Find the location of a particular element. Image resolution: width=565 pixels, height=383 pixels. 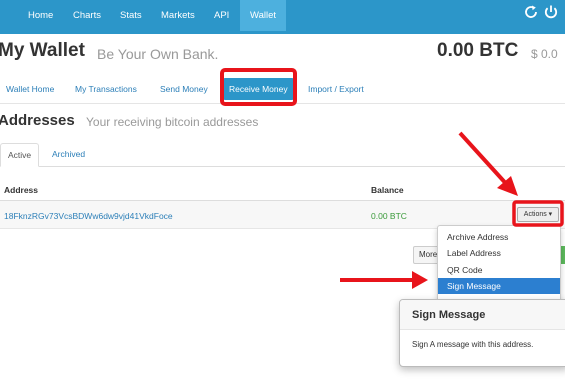

wallet-balance-fiat: $ 0.0 is located at coordinates (544, 54).